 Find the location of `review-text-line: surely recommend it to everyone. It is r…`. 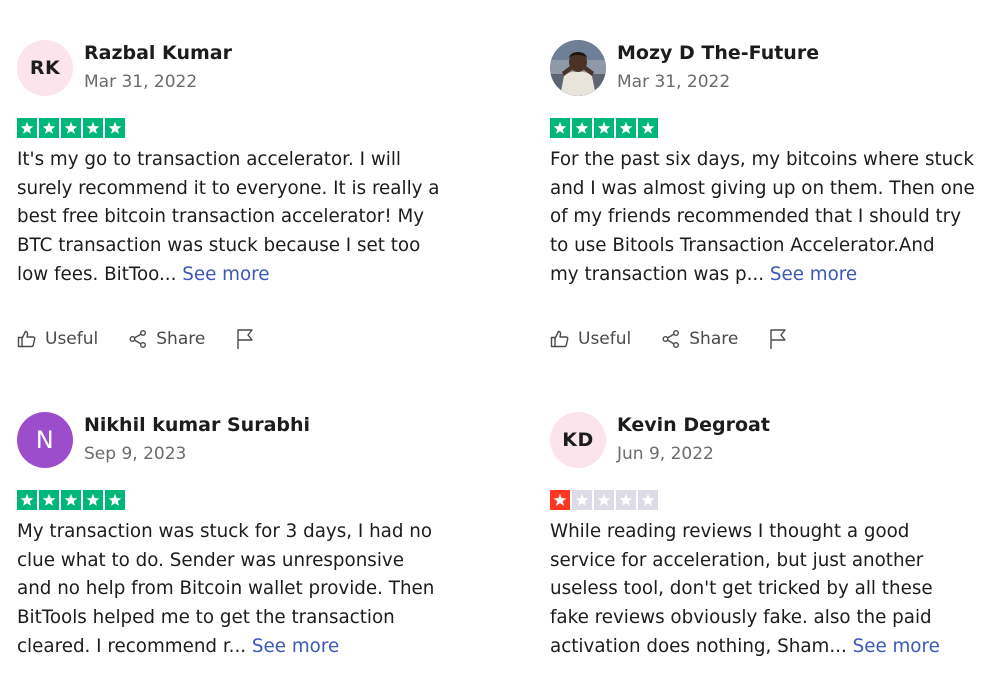

review-text-line: surely recommend it to everyone. It is r… is located at coordinates (228, 188).